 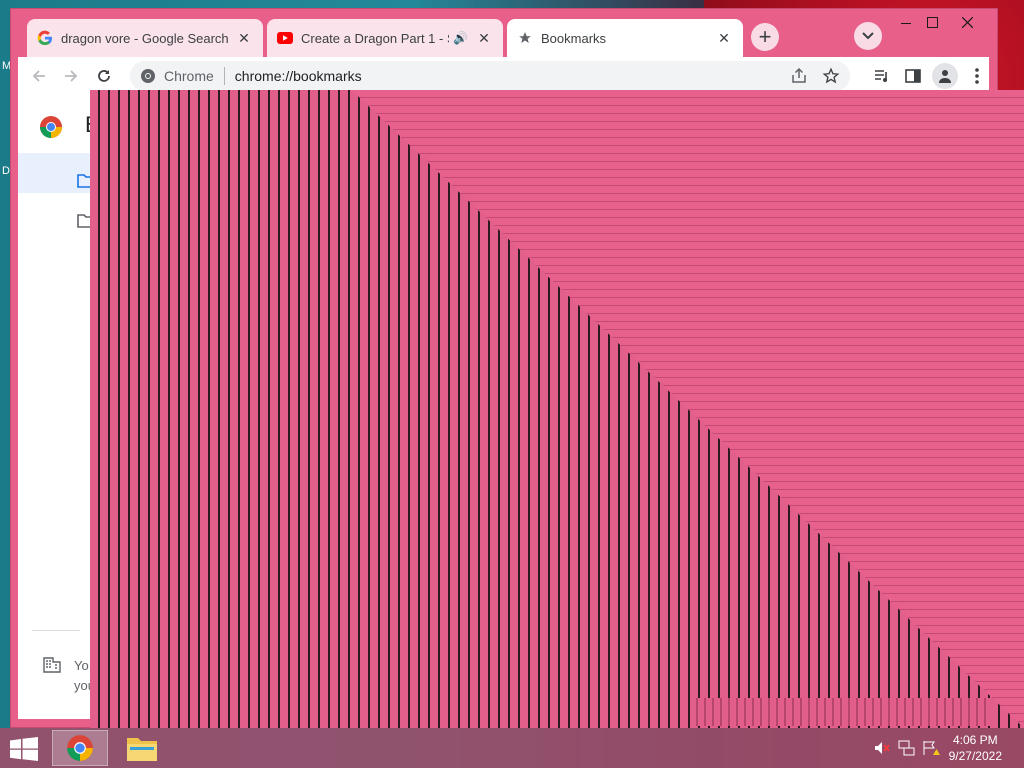 I want to click on kebab-menu-icon, so click(x=977, y=76).